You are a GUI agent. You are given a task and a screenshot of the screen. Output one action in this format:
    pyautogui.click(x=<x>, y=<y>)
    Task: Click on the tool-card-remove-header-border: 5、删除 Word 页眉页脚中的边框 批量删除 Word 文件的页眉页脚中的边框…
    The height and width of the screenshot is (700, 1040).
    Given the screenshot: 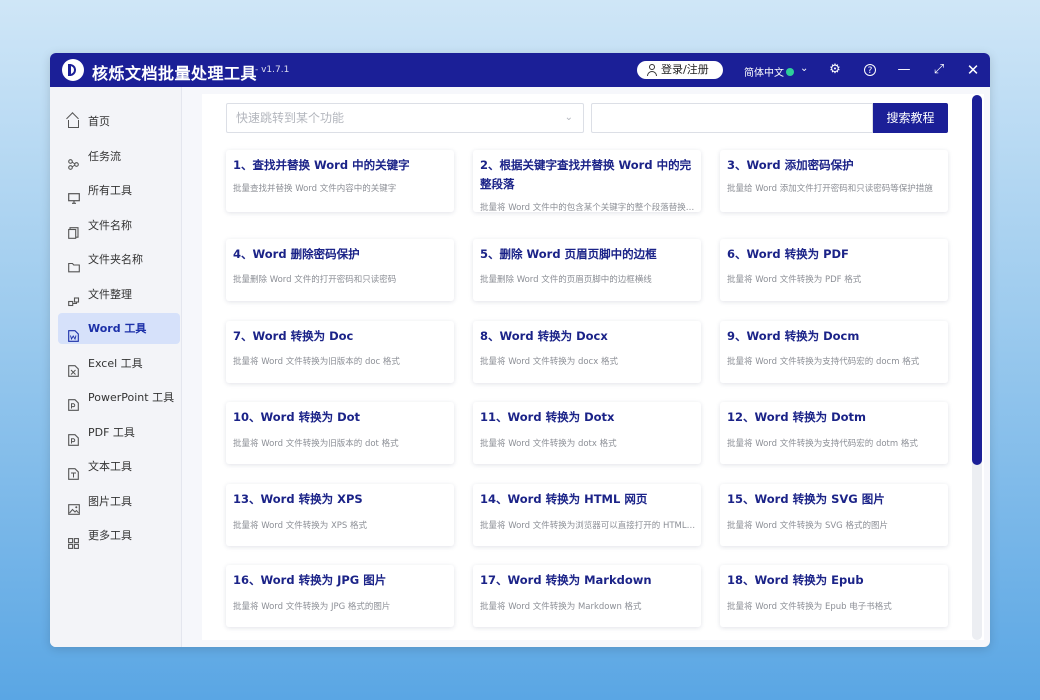 What is the action you would take?
    pyautogui.click(x=587, y=270)
    